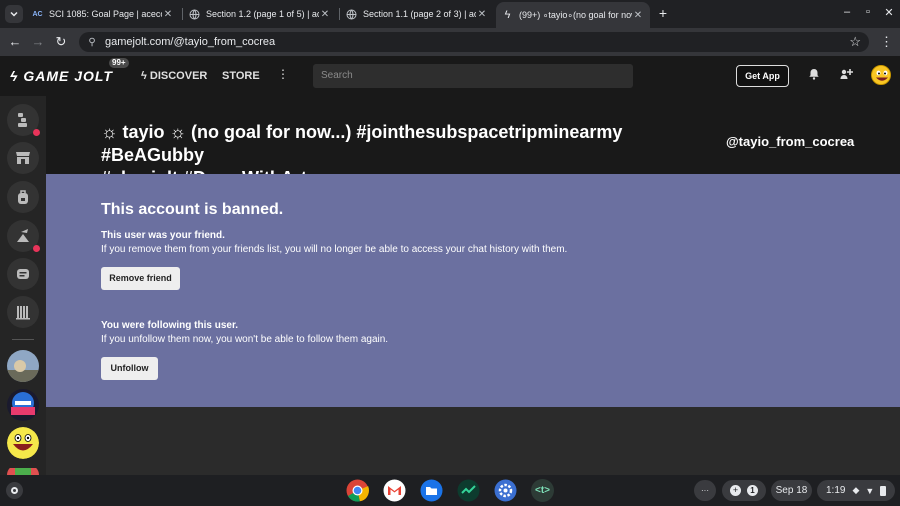 This screenshot has height=506, width=900. I want to click on tray-indicator: ···, so click(705, 490).